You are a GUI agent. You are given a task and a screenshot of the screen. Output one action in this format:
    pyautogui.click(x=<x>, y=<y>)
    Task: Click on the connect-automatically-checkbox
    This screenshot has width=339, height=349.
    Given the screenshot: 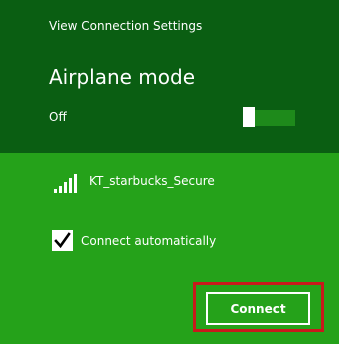 What is the action you would take?
    pyautogui.click(x=62, y=240)
    